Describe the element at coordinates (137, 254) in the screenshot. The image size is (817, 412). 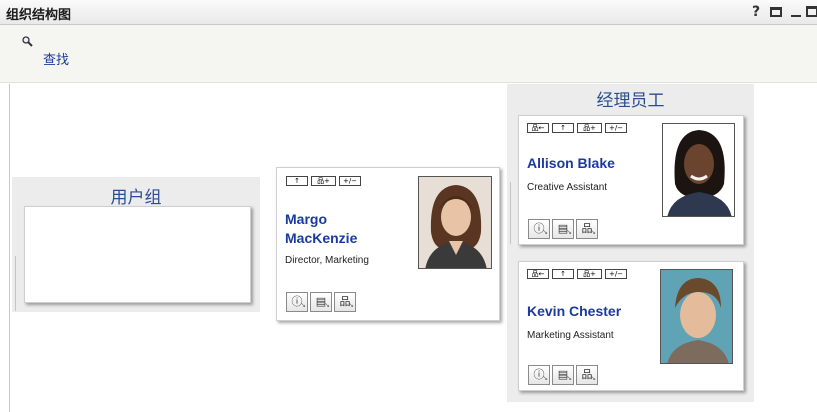
I see `user-groups-list` at that location.